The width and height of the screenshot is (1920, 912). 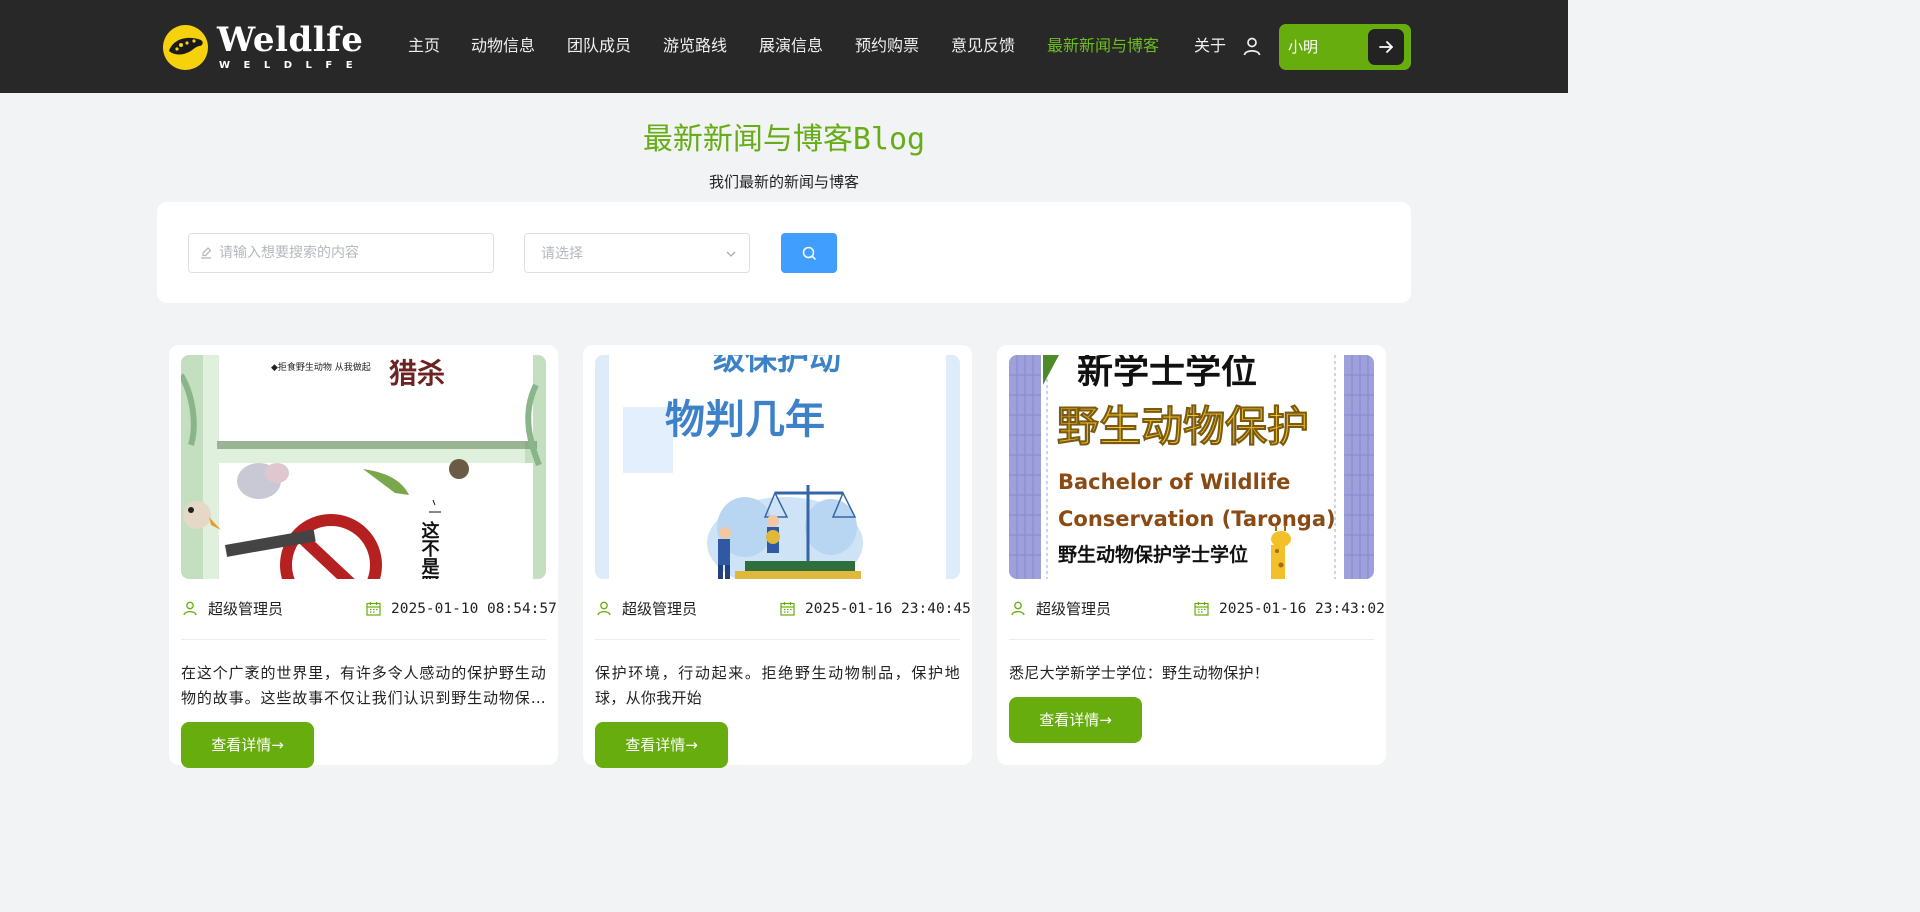 What do you see at coordinates (888, 609) in the screenshot?
I see `post-date: 2025-01-16 23:40:45` at bounding box center [888, 609].